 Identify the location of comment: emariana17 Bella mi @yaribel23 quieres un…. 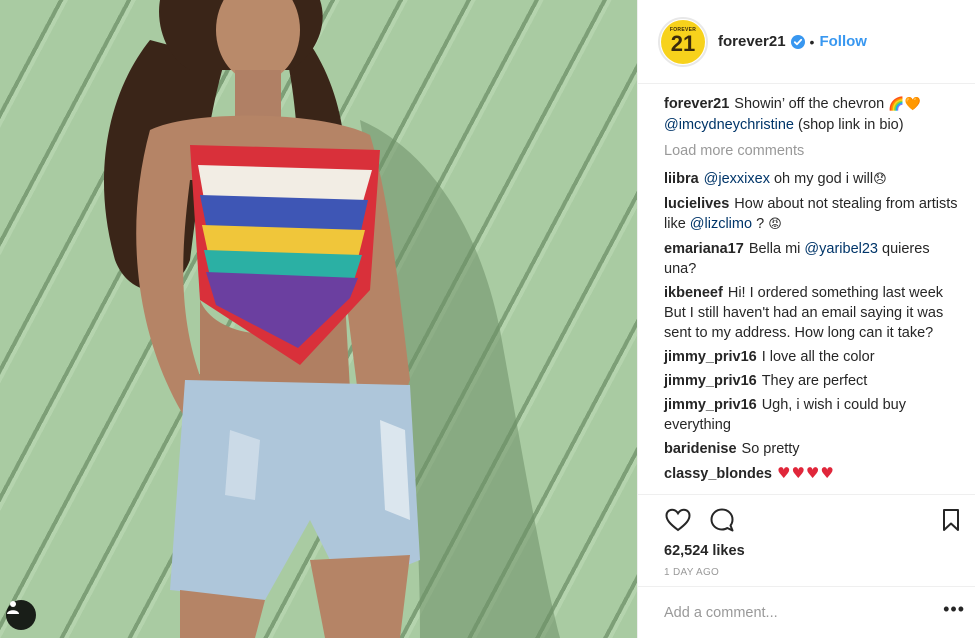
(811, 259).